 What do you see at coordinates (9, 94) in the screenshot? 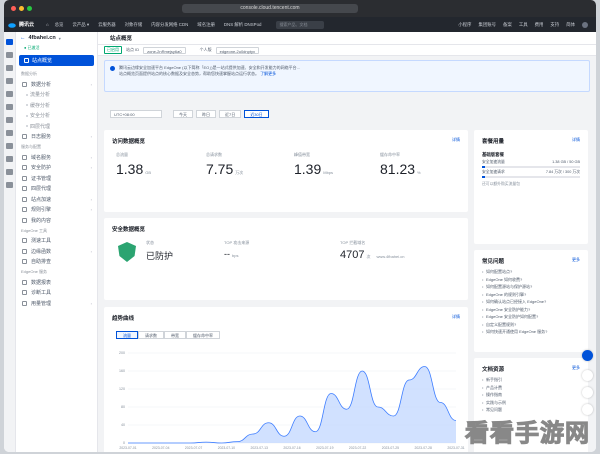
I see `rail-security-icon` at bounding box center [9, 94].